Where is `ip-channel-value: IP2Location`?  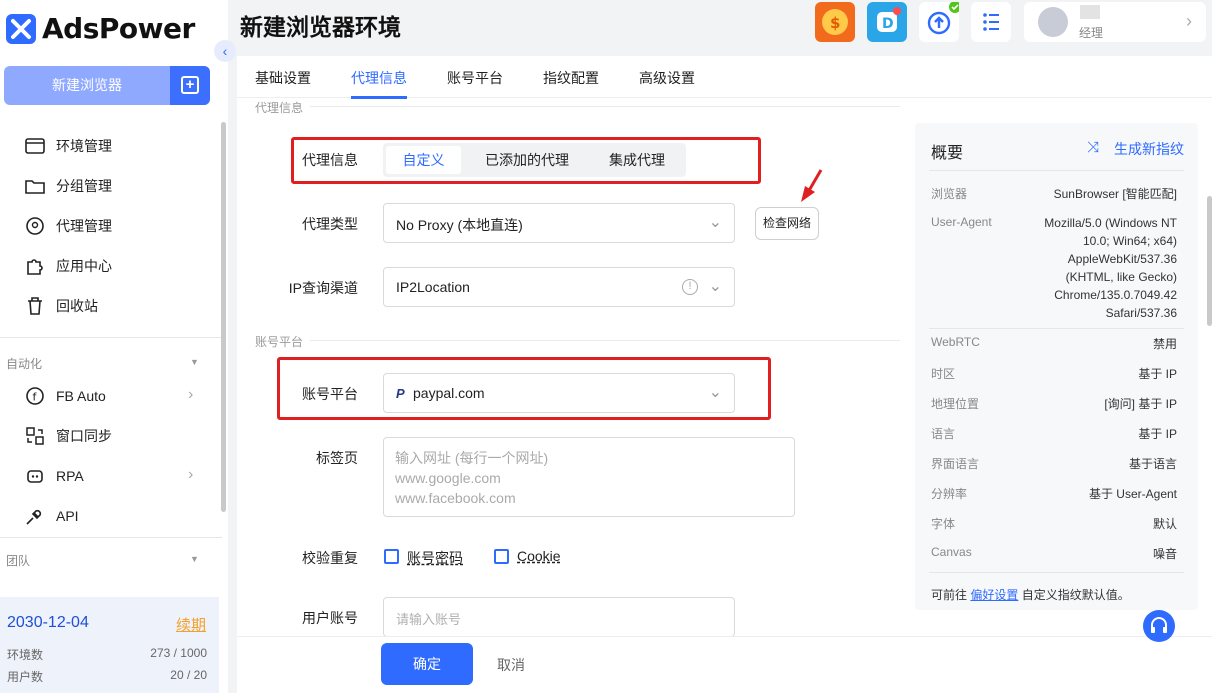
ip-channel-value: IP2Location is located at coordinates (433, 287).